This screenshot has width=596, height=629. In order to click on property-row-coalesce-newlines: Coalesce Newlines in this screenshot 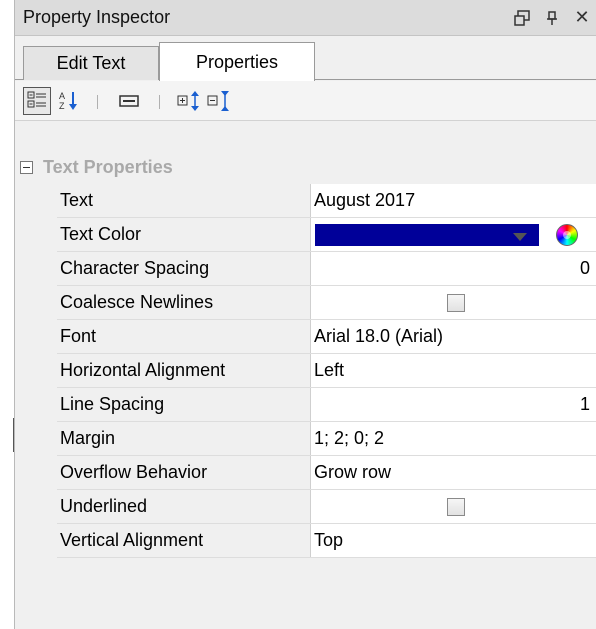, I will do `click(326, 303)`.